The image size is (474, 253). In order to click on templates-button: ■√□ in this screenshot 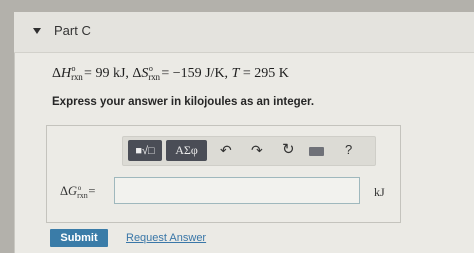, I will do `click(145, 150)`.